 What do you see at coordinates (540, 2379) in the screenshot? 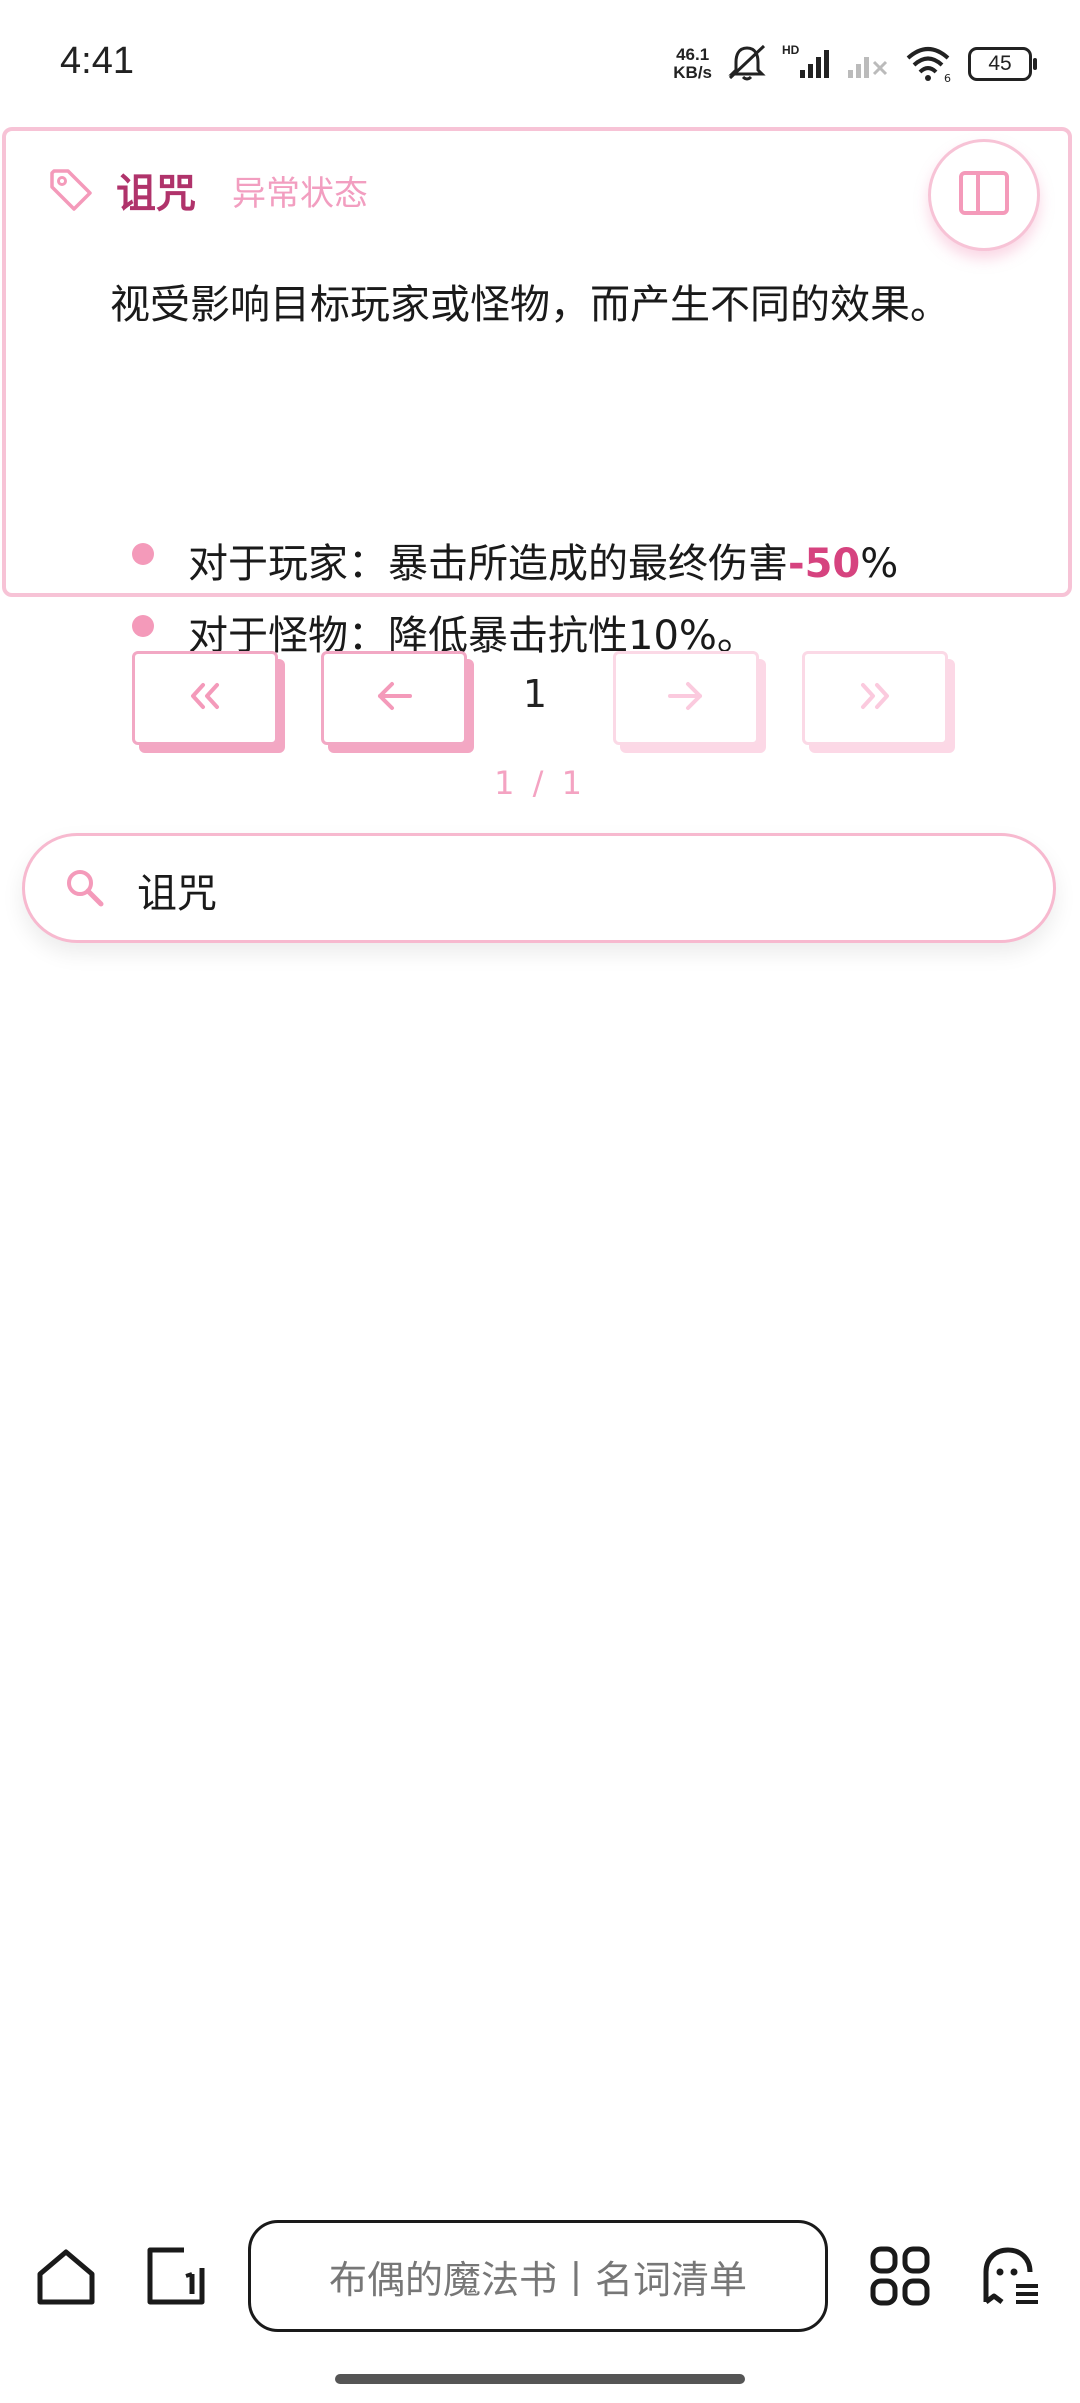
I see `home-indicator` at bounding box center [540, 2379].